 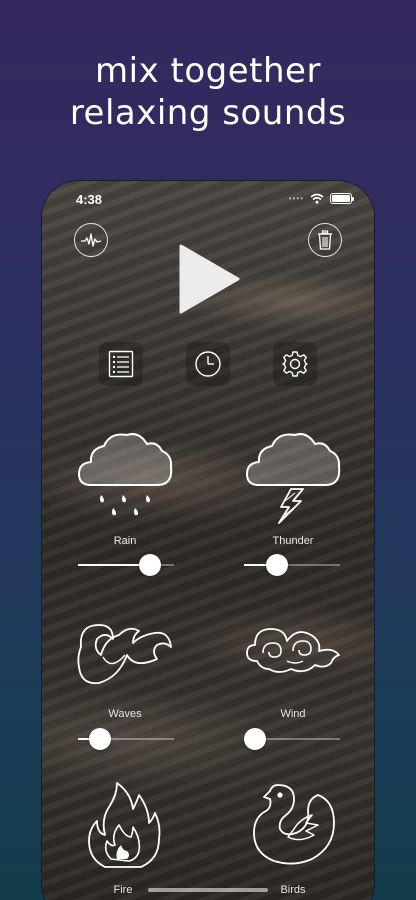 I want to click on headline-line-2: relaxing sounds, so click(x=208, y=113).